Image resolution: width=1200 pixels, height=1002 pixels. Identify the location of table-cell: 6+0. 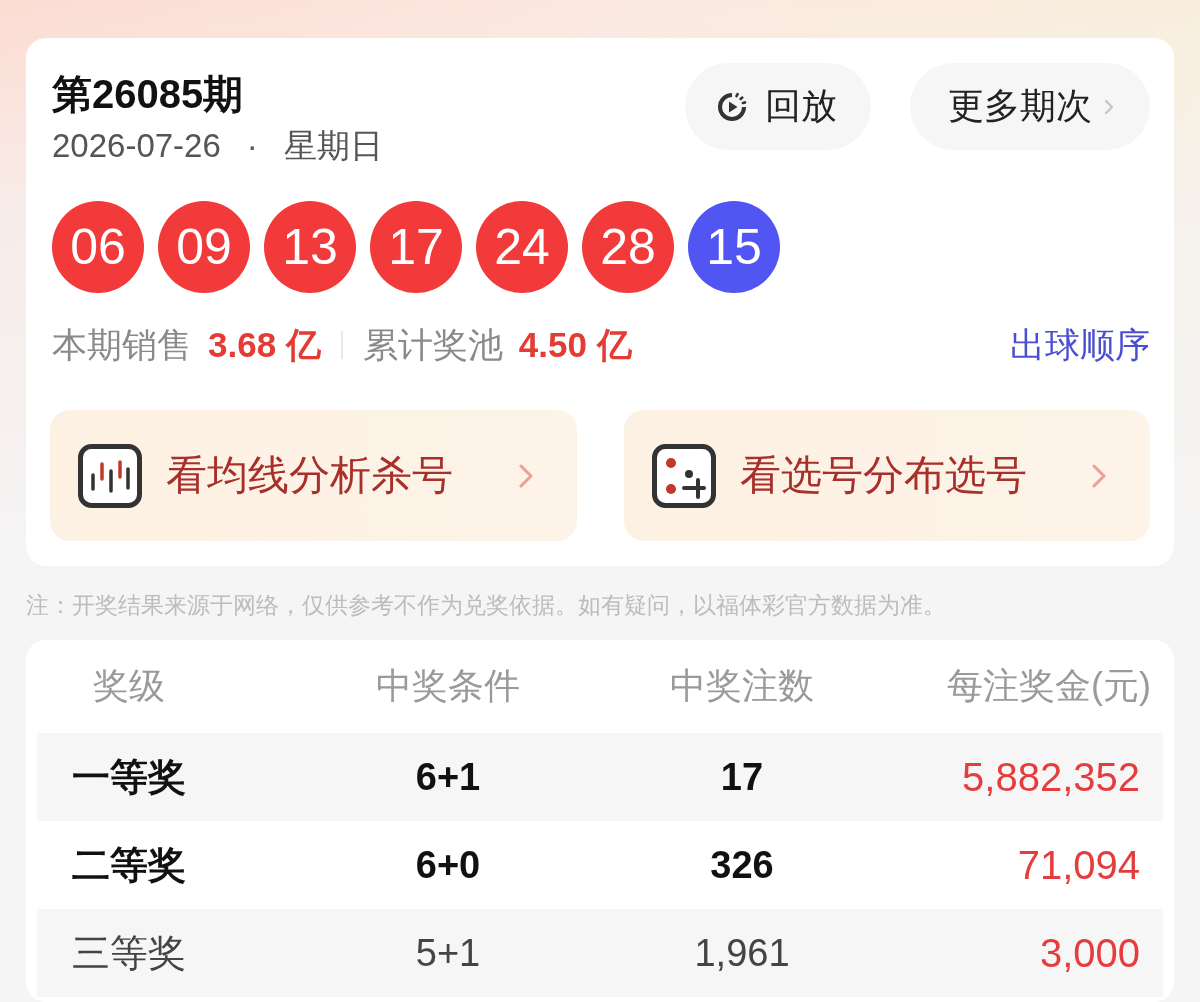
(448, 865).